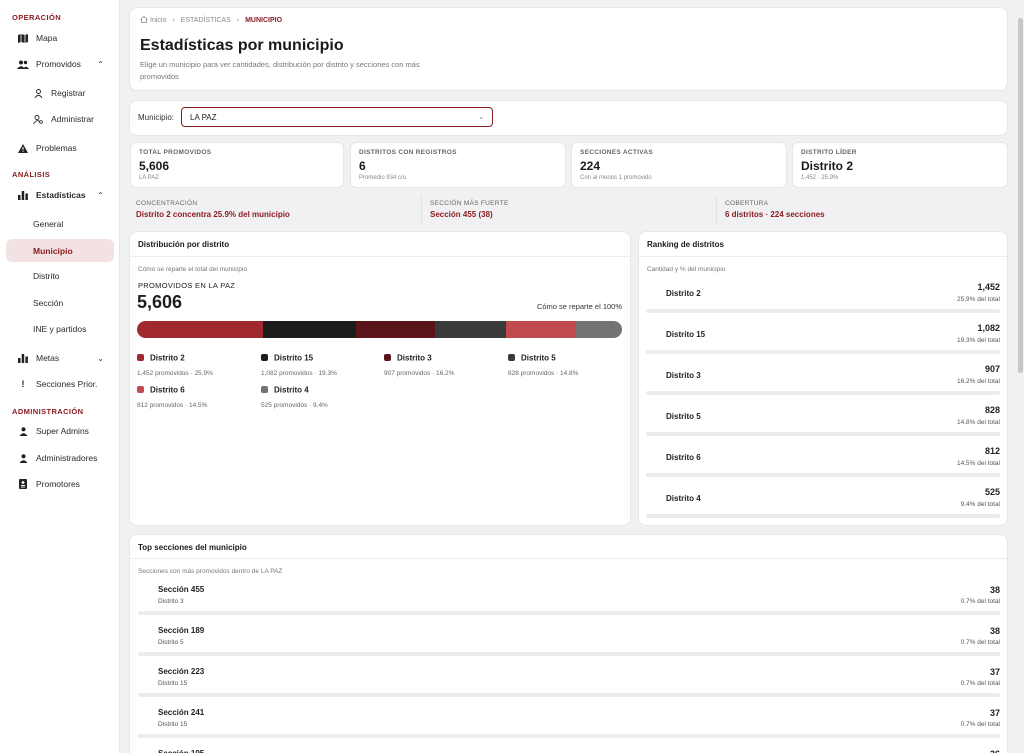  Describe the element at coordinates (823, 299) in the screenshot. I see `ranking-row: Distrito 2 1,452 25.9% del total` at that location.